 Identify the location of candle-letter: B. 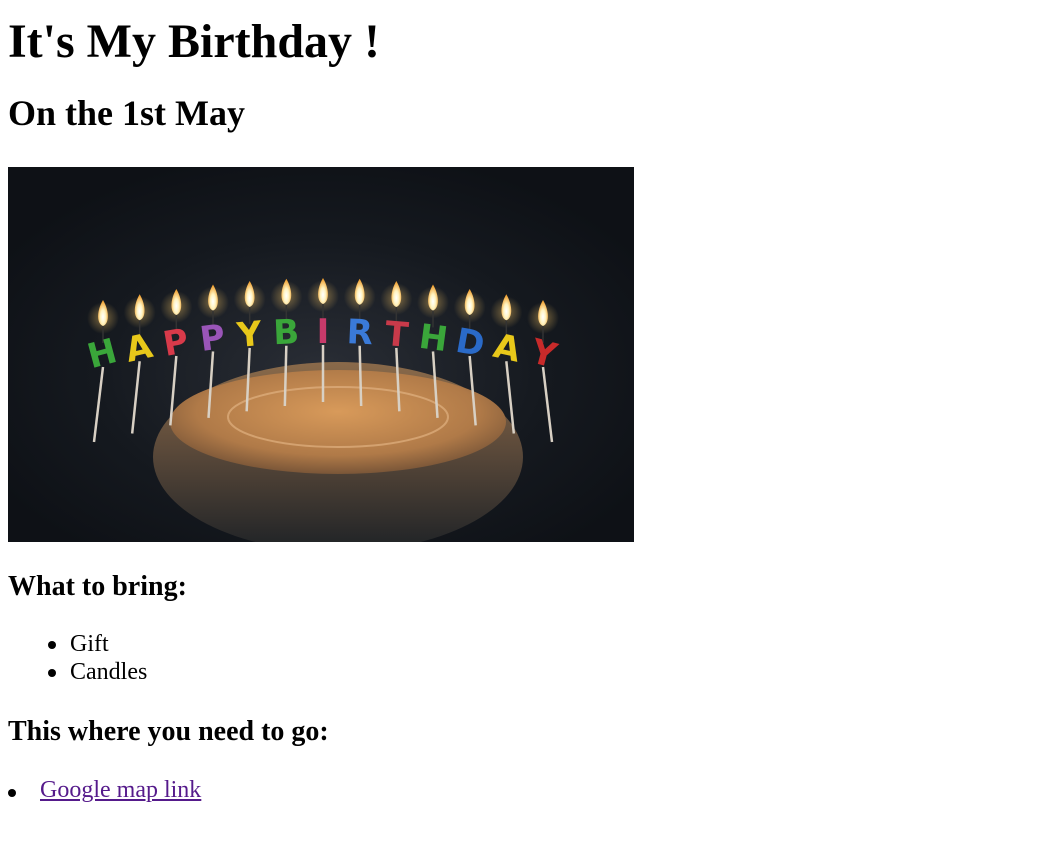
(286, 332).